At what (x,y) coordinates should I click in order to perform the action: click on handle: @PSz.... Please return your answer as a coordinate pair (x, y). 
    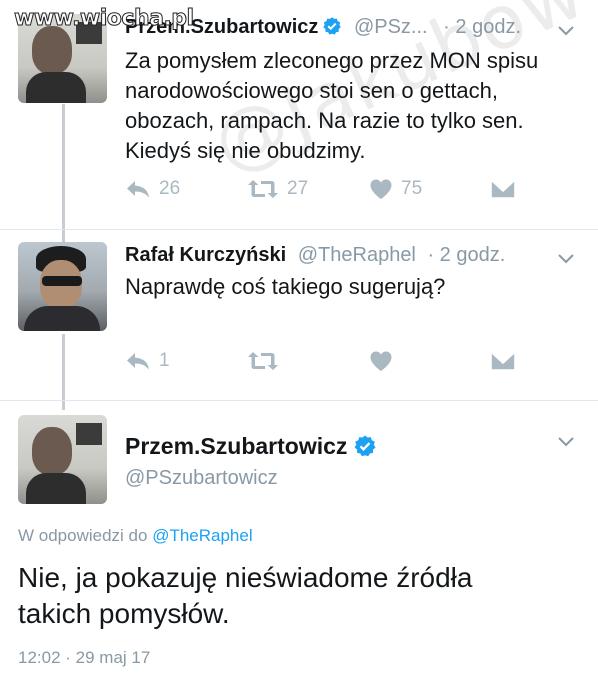
    Looking at the image, I should click on (391, 27).